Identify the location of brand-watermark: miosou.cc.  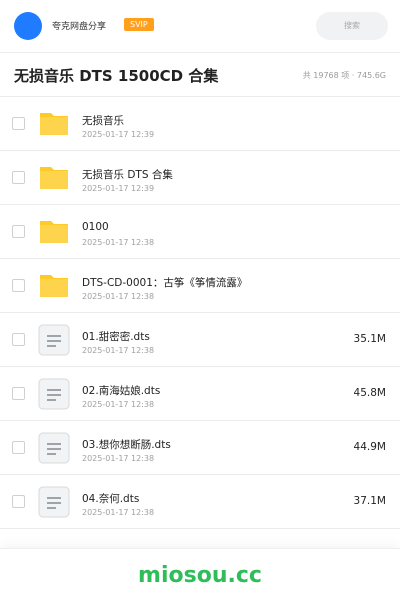
(200, 575).